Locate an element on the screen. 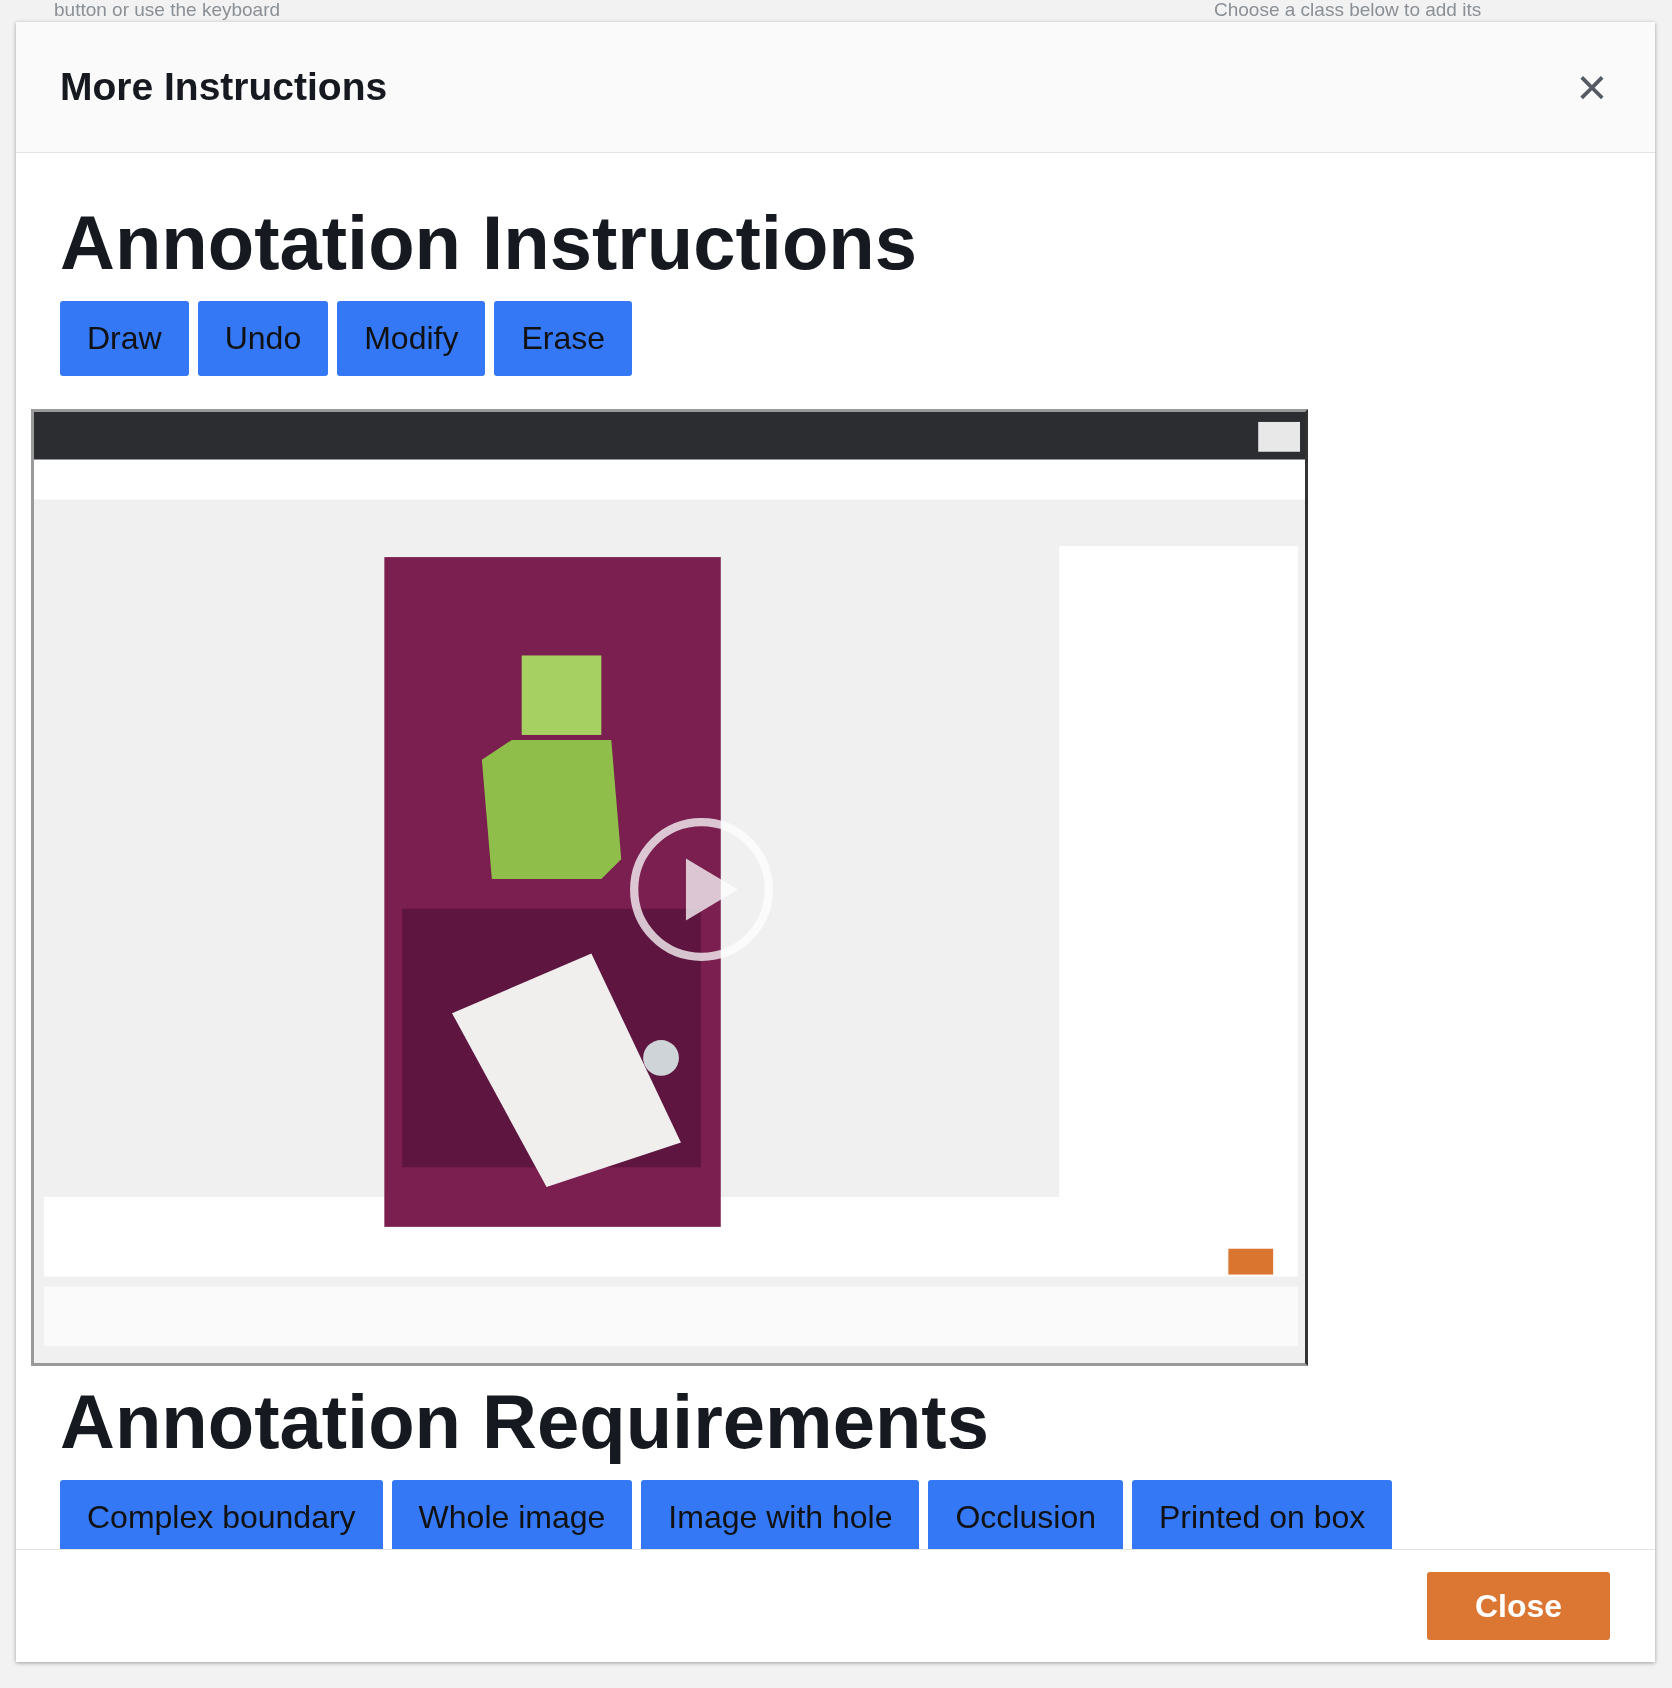 This screenshot has height=1688, width=1672. instruction-button: Complex boundary is located at coordinates (221, 1514).